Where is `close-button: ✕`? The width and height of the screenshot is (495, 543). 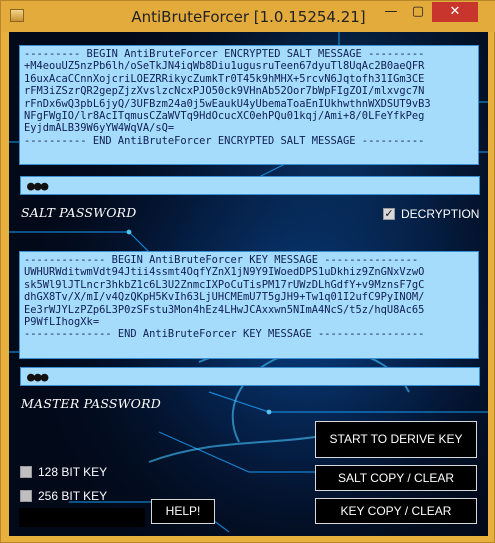 close-button: ✕ is located at coordinates (455, 12).